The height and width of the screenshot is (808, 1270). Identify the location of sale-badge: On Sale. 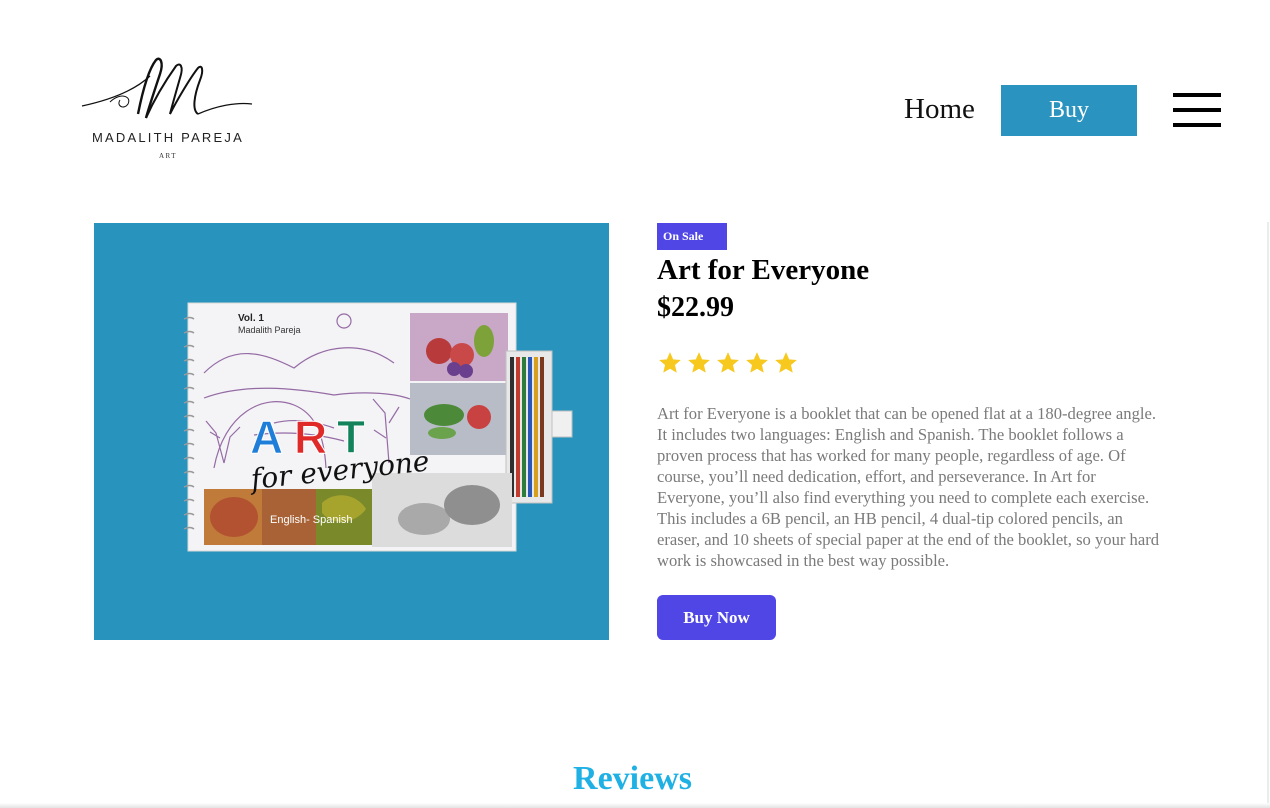
(692, 236).